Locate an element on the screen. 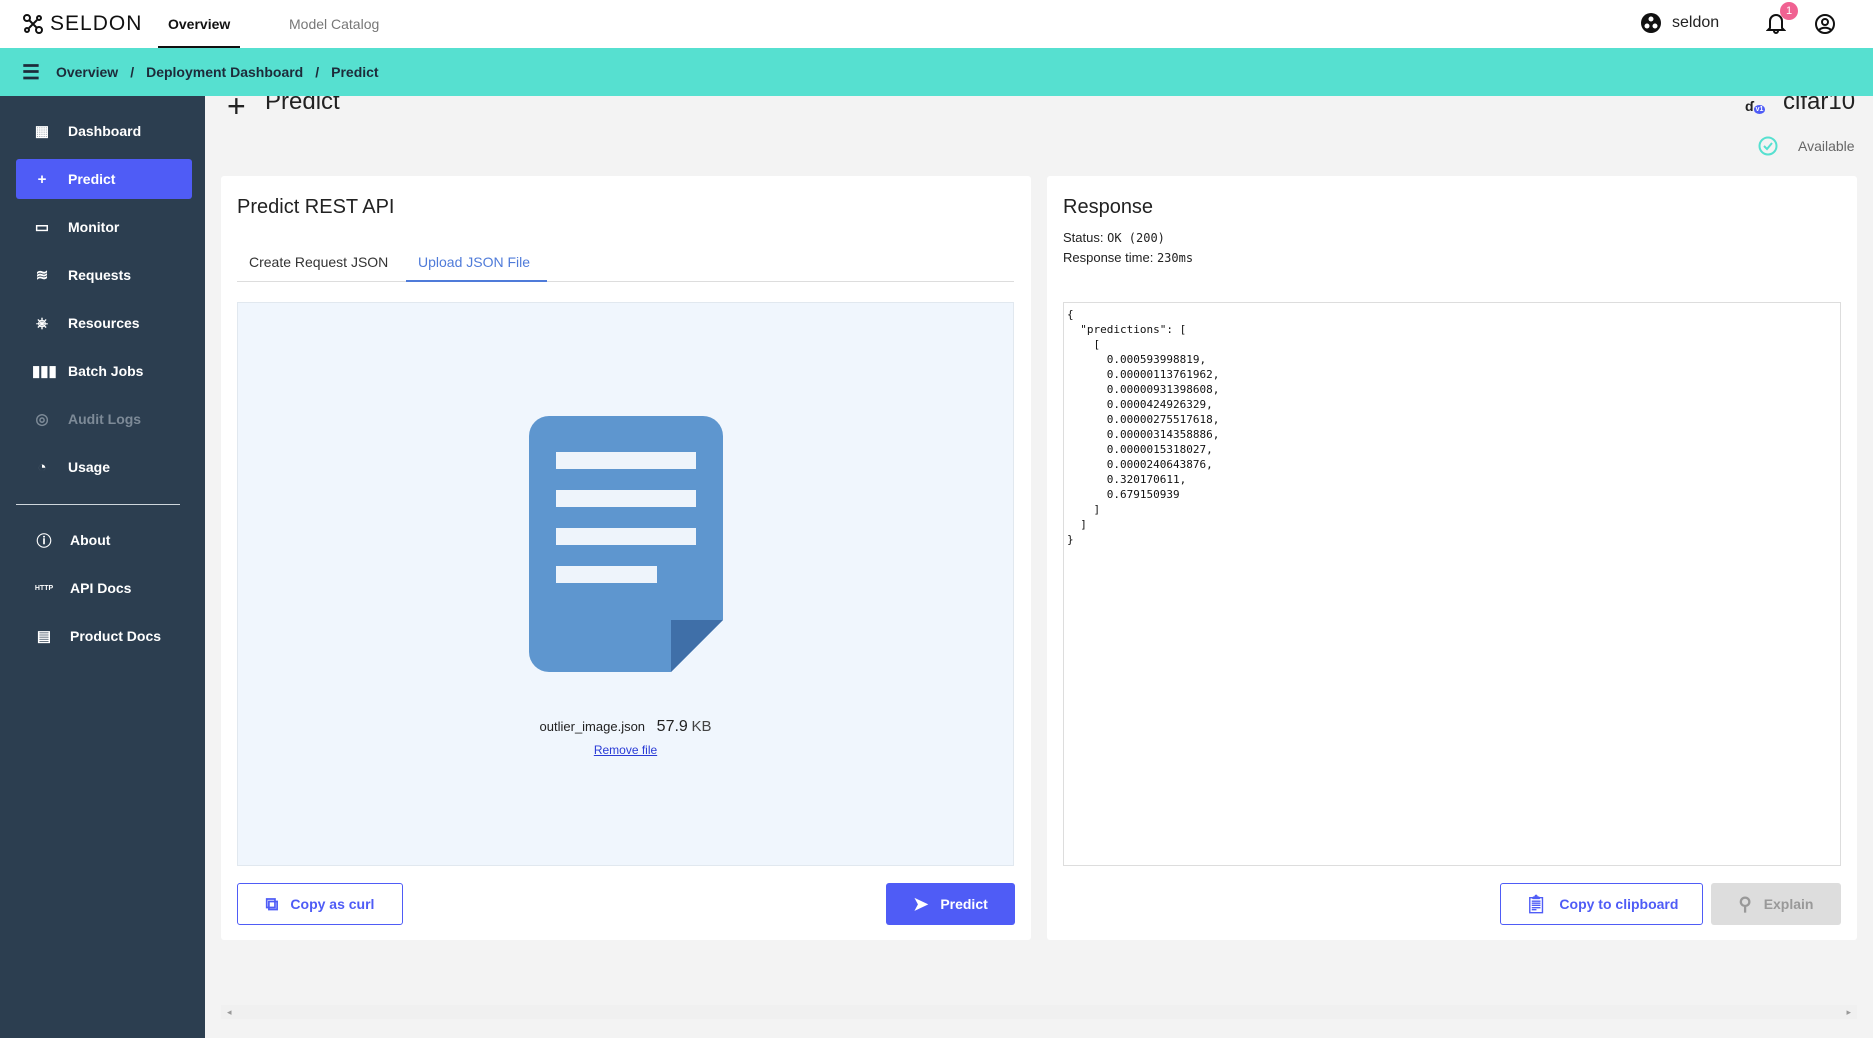 The width and height of the screenshot is (1873, 1038). sidebar-item-label: Dashboard is located at coordinates (105, 131).